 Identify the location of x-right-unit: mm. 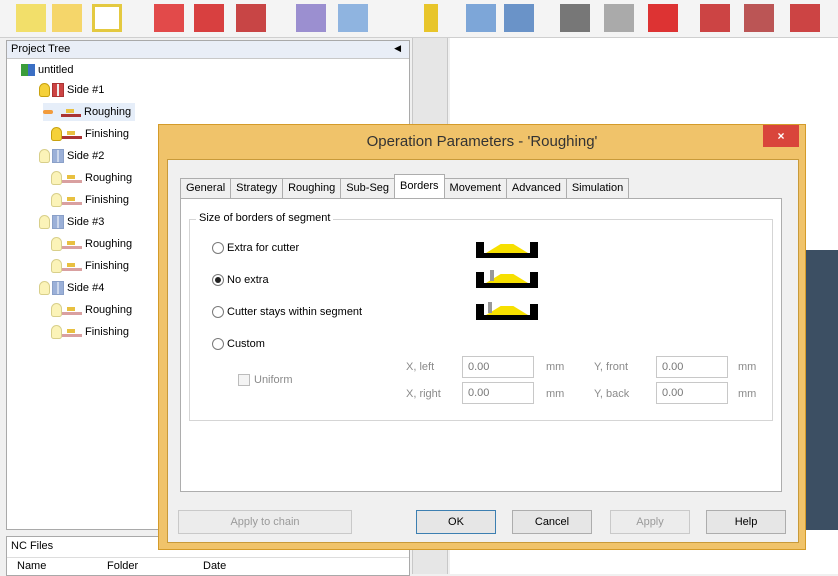
(555, 394).